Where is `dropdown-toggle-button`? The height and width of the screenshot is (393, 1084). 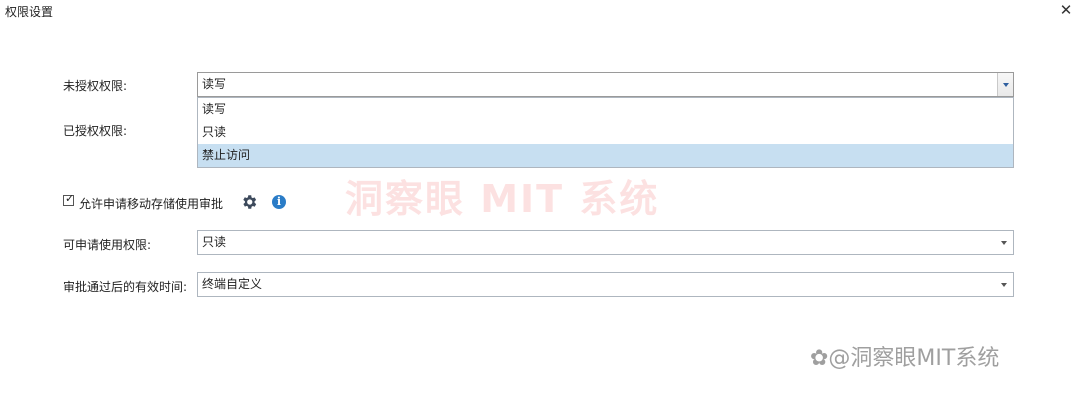 dropdown-toggle-button is located at coordinates (1005, 84).